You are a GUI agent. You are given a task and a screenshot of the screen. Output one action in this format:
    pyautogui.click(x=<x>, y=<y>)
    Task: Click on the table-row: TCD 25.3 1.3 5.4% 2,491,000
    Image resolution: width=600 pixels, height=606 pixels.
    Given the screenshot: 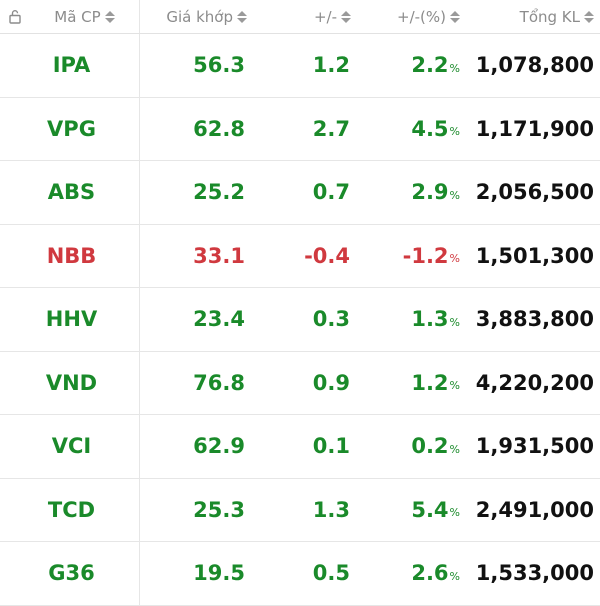 What is the action you would take?
    pyautogui.click(x=300, y=510)
    